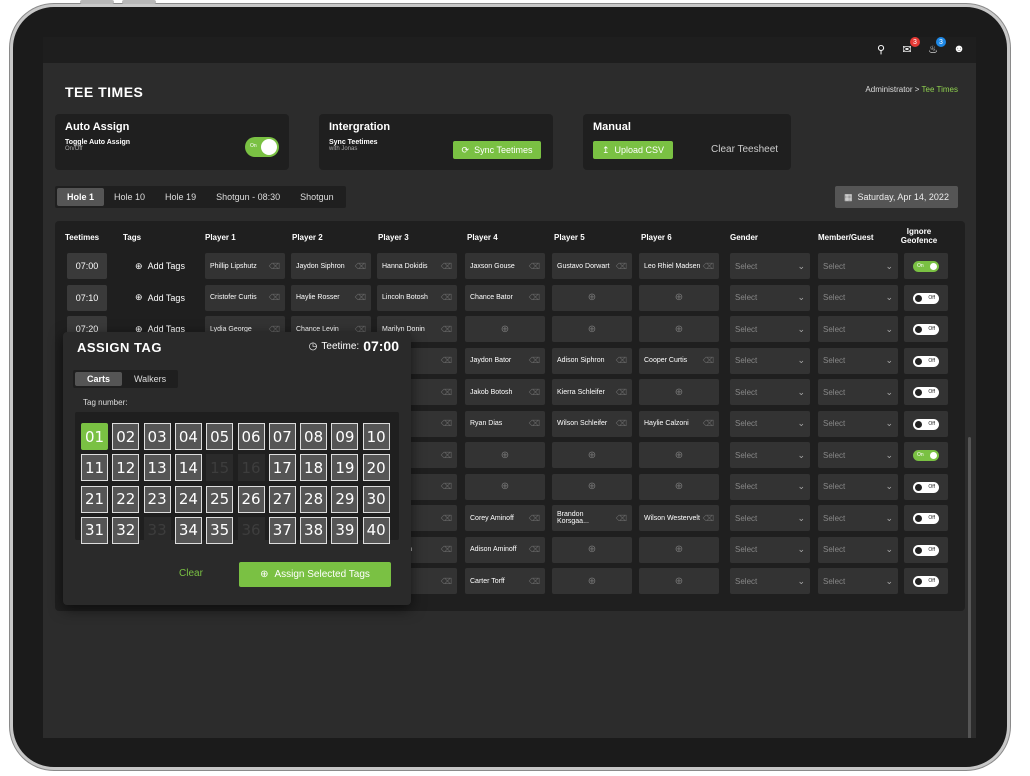 Image resolution: width=1030 pixels, height=776 pixels. What do you see at coordinates (633, 150) in the screenshot?
I see `upload-csv-button: ↥ Upload CSV` at bounding box center [633, 150].